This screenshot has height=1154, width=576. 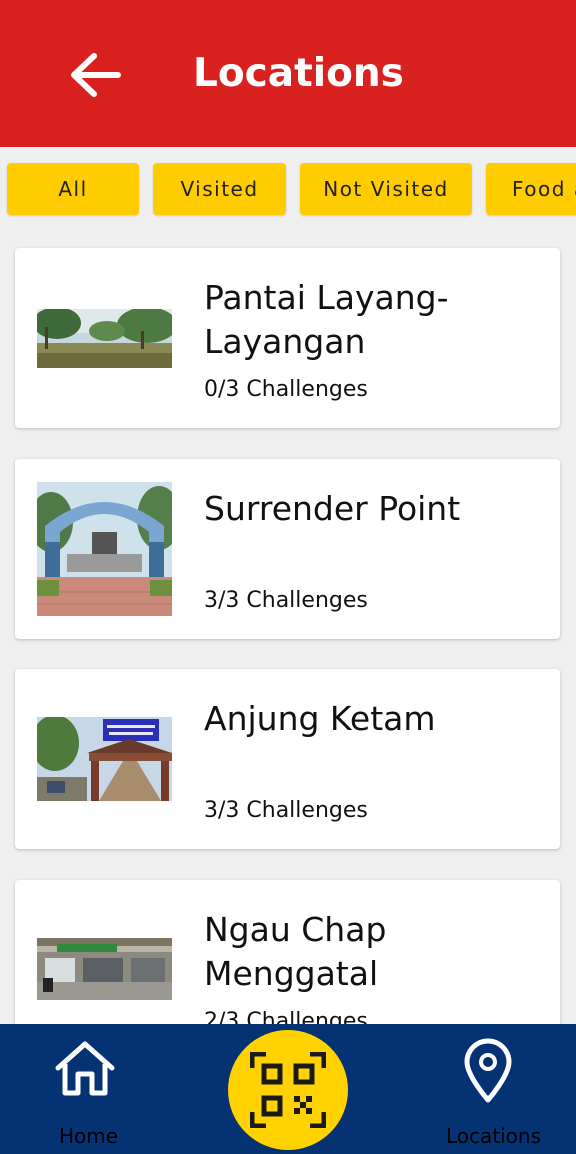 I want to click on map-pin-icon, so click(x=488, y=1070).